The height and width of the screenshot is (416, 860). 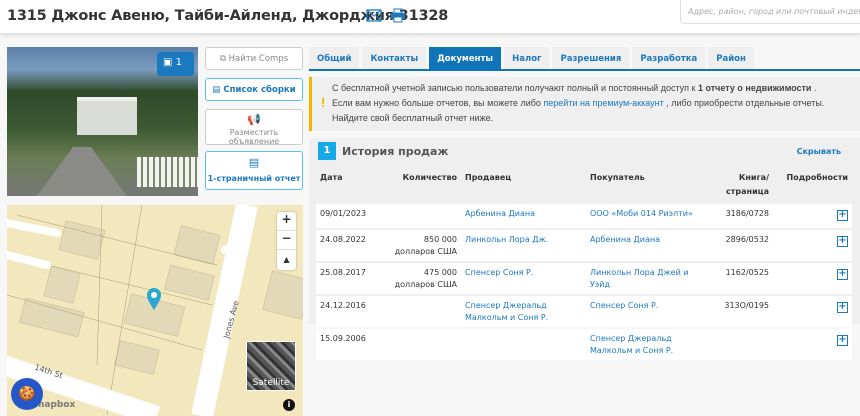 I want to click on tab-underline, so click(x=584, y=70).